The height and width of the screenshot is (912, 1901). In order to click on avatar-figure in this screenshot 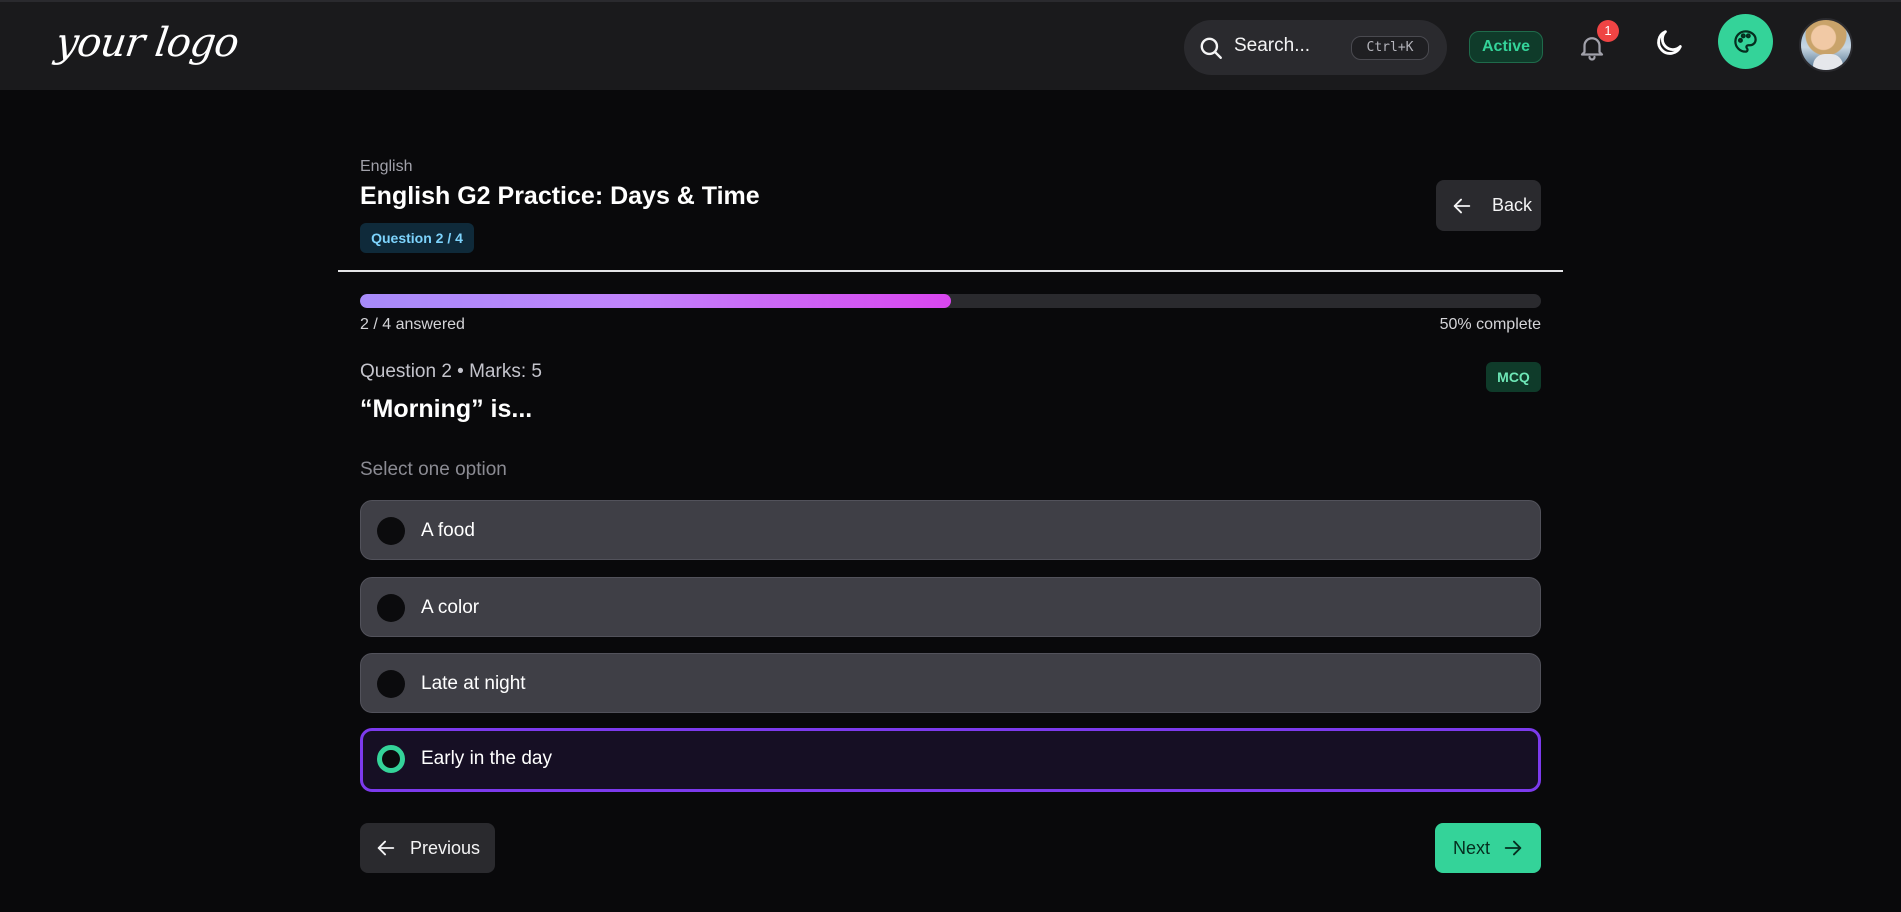, I will do `click(1828, 62)`.